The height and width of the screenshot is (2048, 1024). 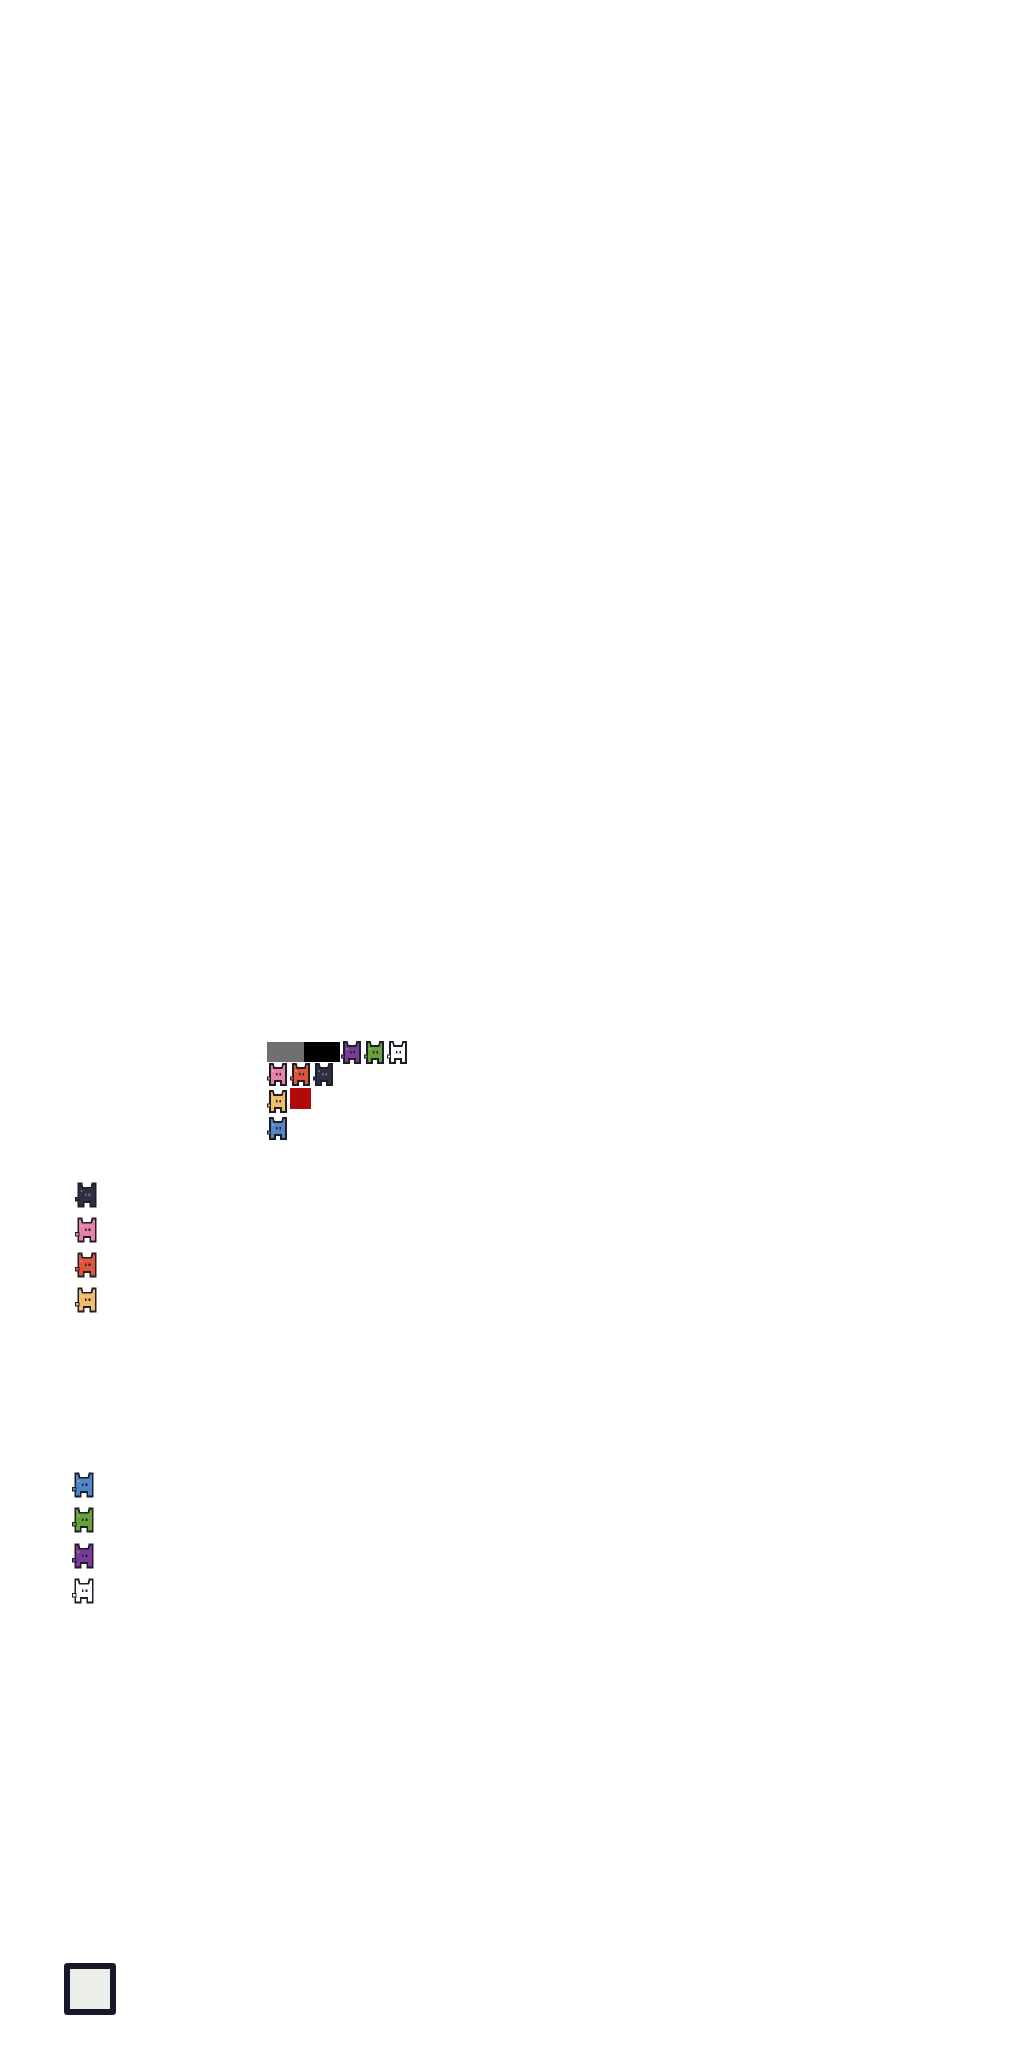 What do you see at coordinates (90, 1989) in the screenshot?
I see `square-frame-button` at bounding box center [90, 1989].